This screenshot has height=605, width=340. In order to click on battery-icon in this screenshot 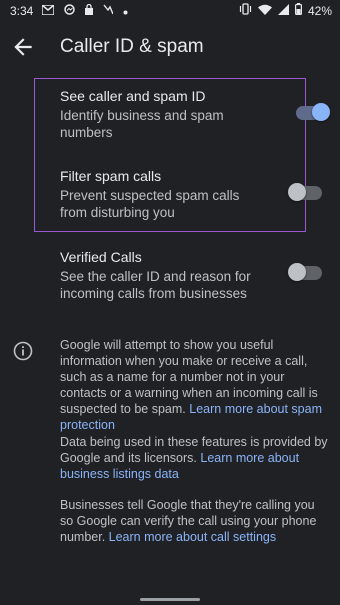, I will do `click(298, 11)`.